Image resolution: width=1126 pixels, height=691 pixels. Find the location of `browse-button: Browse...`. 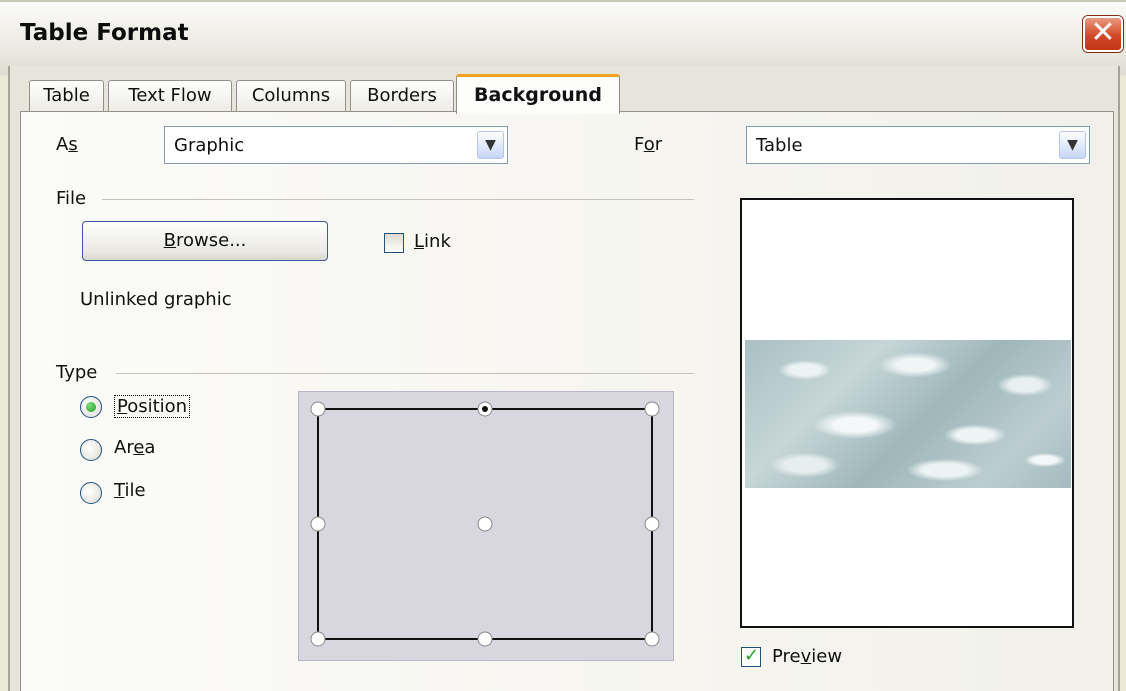

browse-button: Browse... is located at coordinates (205, 241).